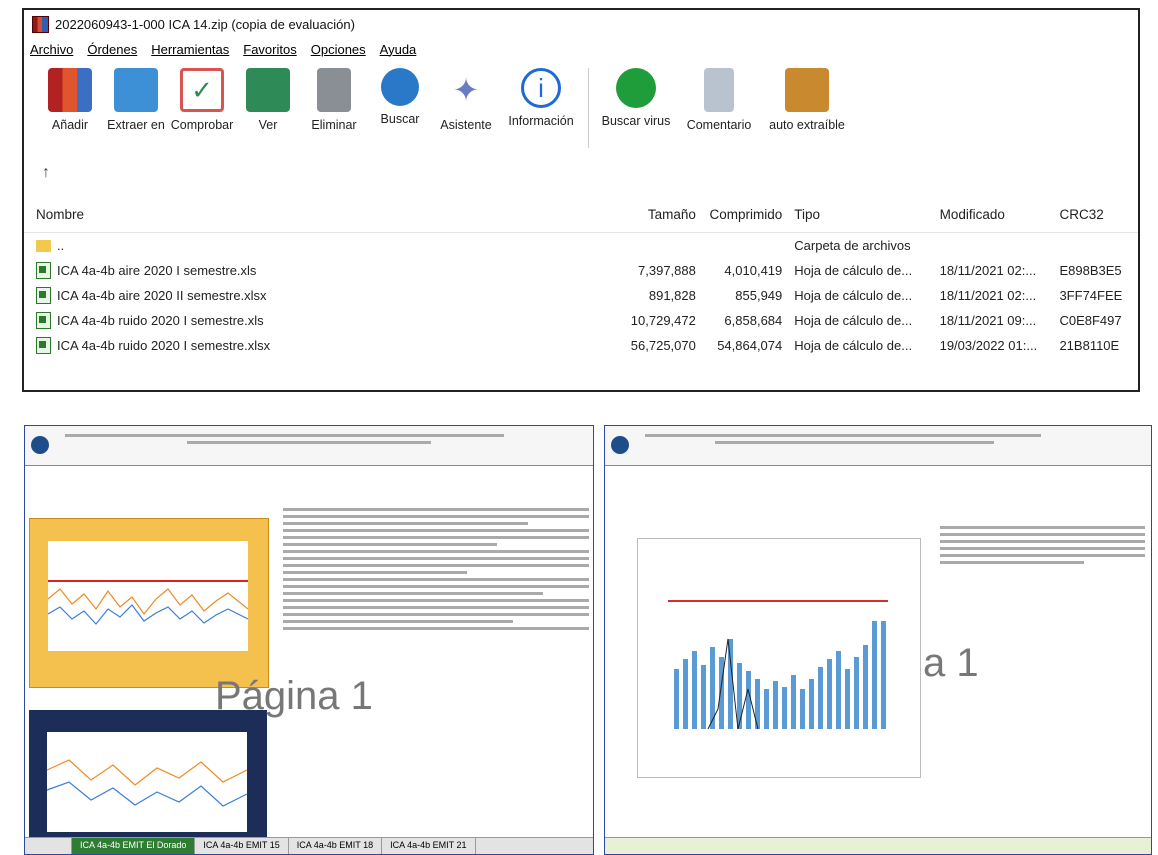 This screenshot has height=855, width=1158. Describe the element at coordinates (636, 88) in the screenshot. I see `virus-scan-icon` at that location.